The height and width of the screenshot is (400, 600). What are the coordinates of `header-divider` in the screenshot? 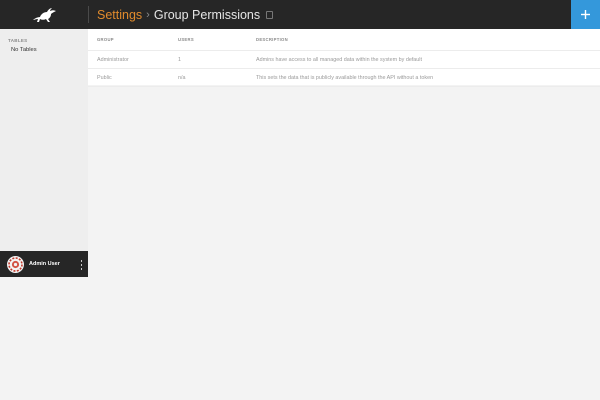 It's located at (88, 14).